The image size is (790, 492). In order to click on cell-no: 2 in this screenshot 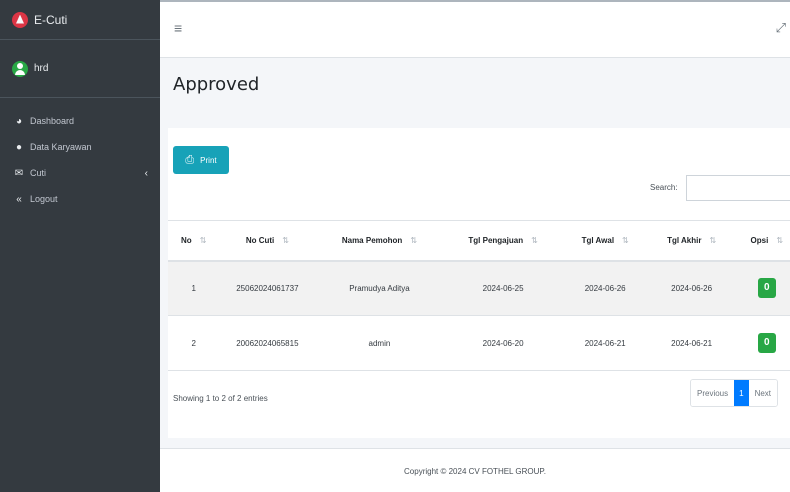, I will do `click(194, 343)`.